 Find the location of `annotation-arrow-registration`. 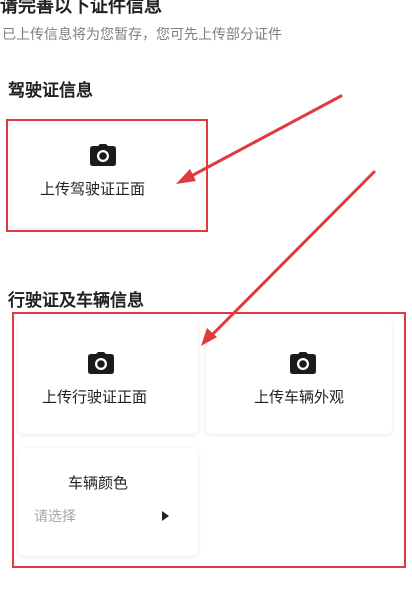

annotation-arrow-registration is located at coordinates (288, 258).